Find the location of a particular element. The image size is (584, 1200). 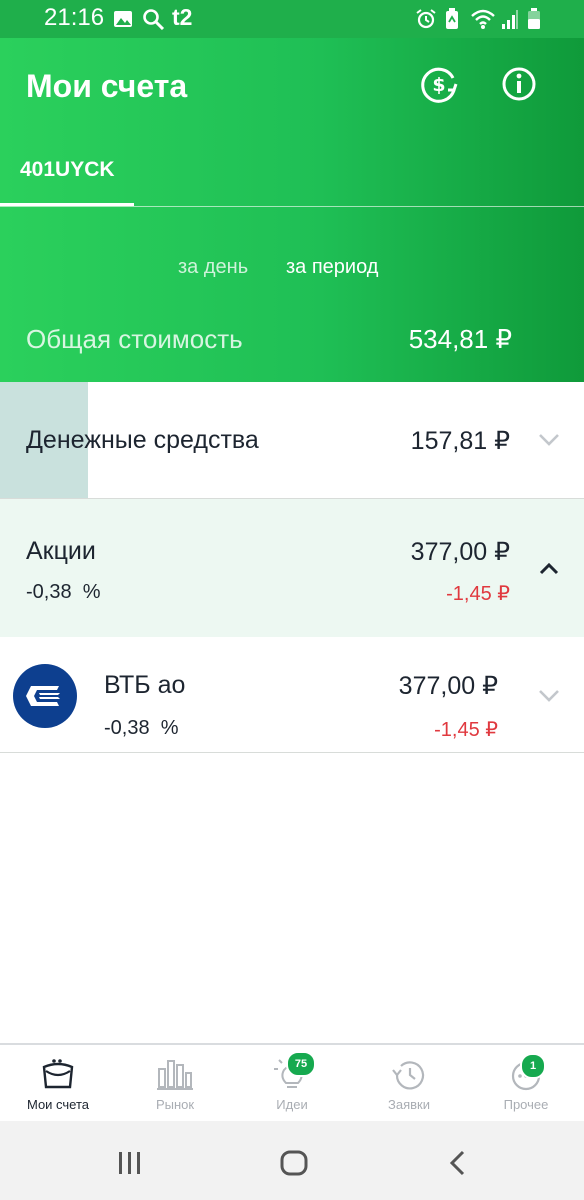

operator-logo: t2 is located at coordinates (182, 17).